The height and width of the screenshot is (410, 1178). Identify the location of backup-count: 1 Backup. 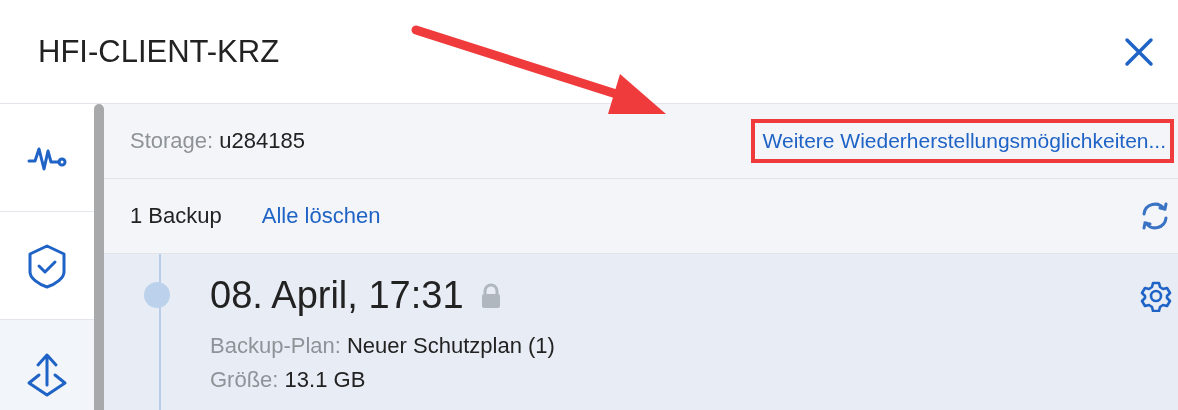
(176, 216).